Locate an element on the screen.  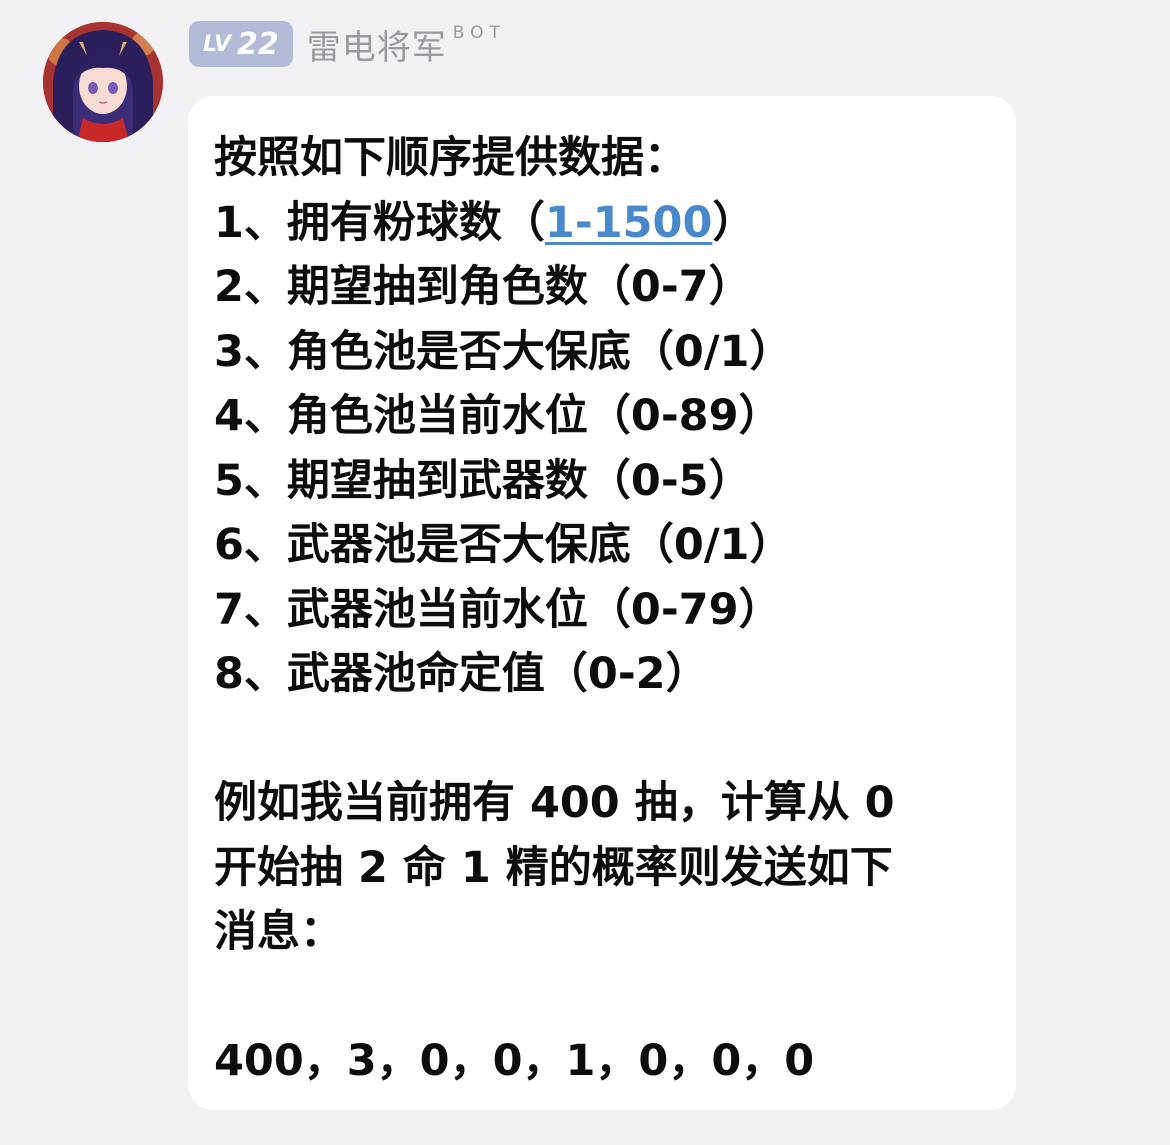
example-text-line: 消息： is located at coordinates (278, 932).